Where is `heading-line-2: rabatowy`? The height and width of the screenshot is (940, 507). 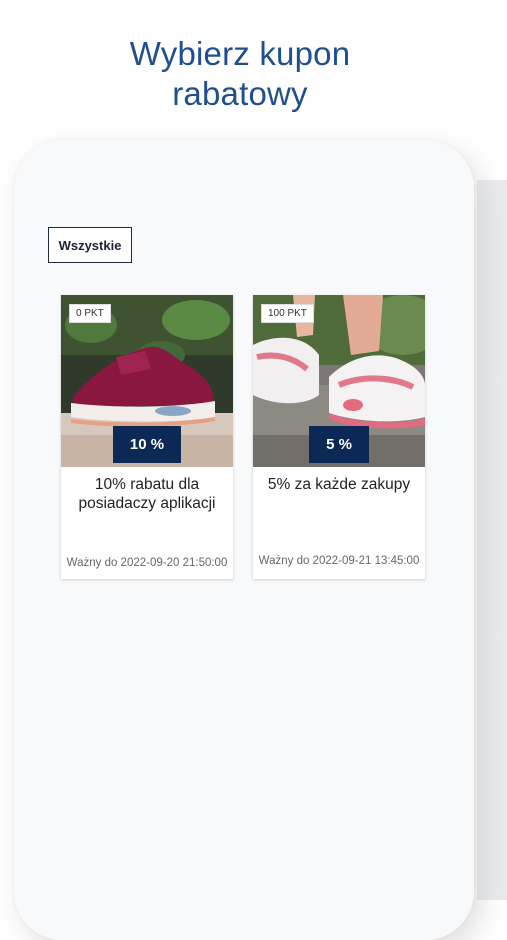
heading-line-2: rabatowy is located at coordinates (240, 93).